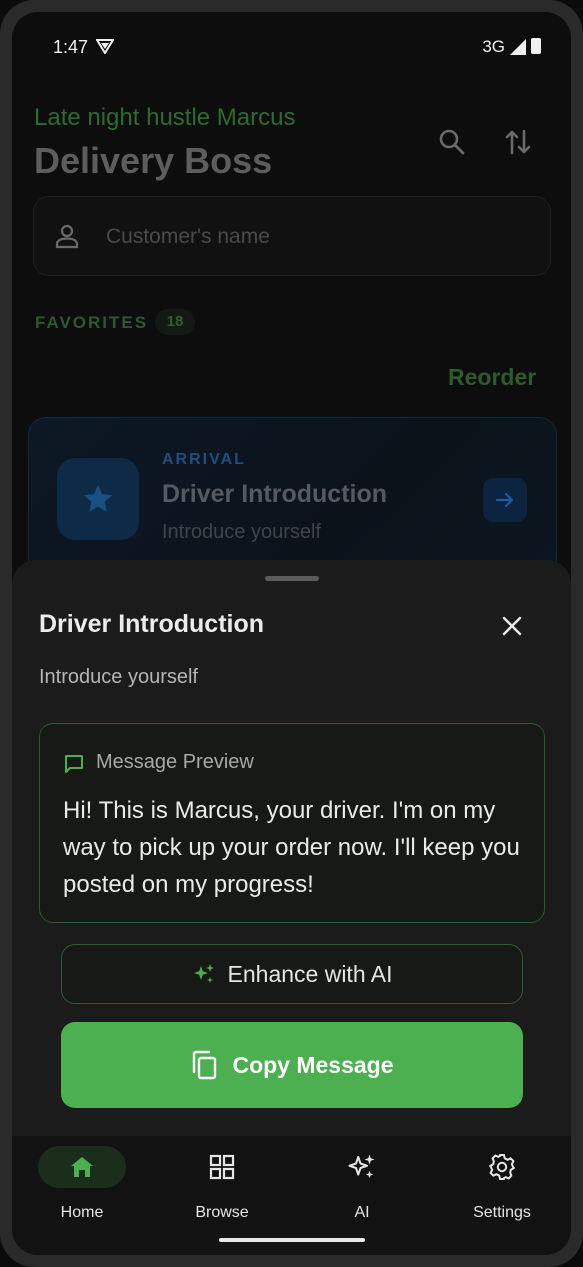  I want to click on card-category: ARRIVAL, so click(204, 459).